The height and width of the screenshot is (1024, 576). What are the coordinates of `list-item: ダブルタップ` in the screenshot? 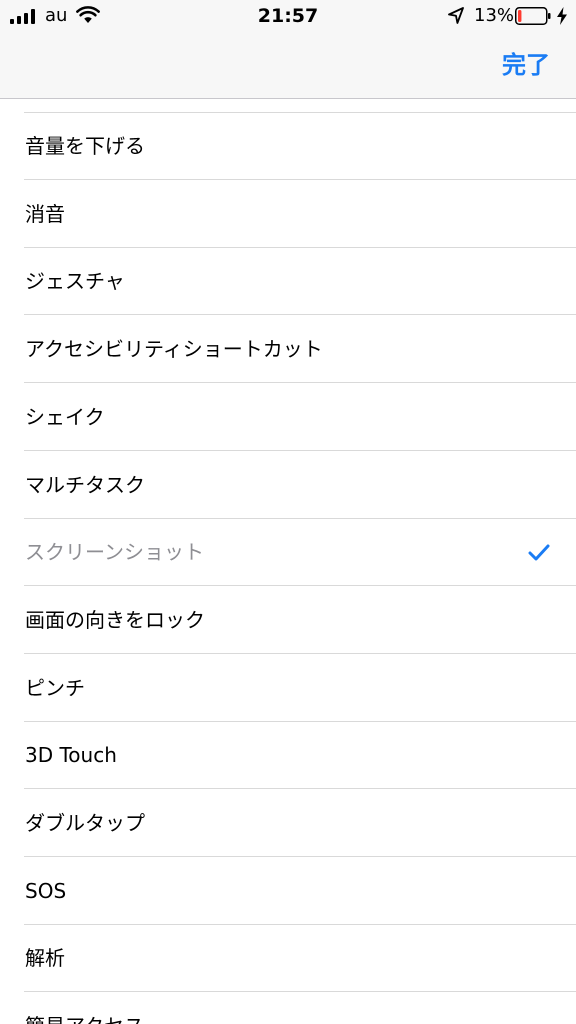 It's located at (288, 823).